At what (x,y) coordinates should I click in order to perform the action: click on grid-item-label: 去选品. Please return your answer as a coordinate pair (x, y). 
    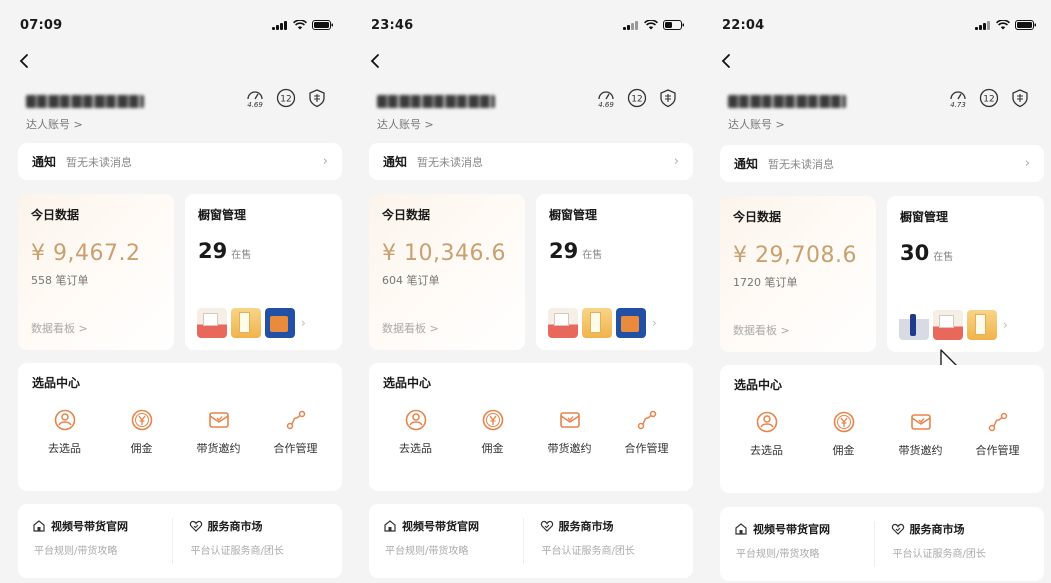
    Looking at the image, I should click on (64, 448).